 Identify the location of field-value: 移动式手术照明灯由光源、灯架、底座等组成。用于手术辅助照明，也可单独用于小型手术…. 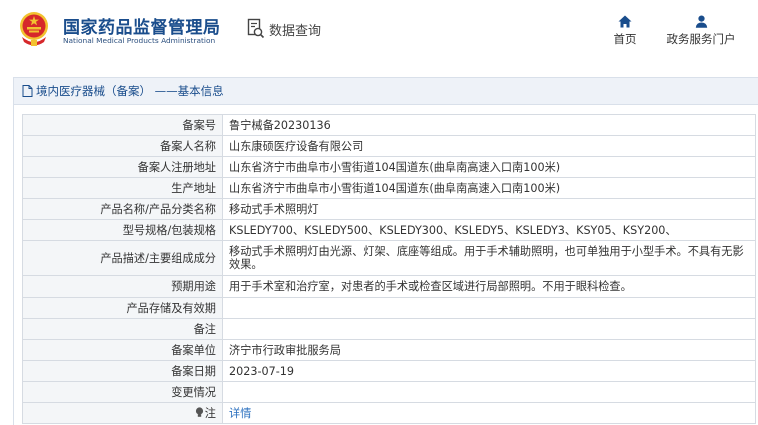
(489, 258).